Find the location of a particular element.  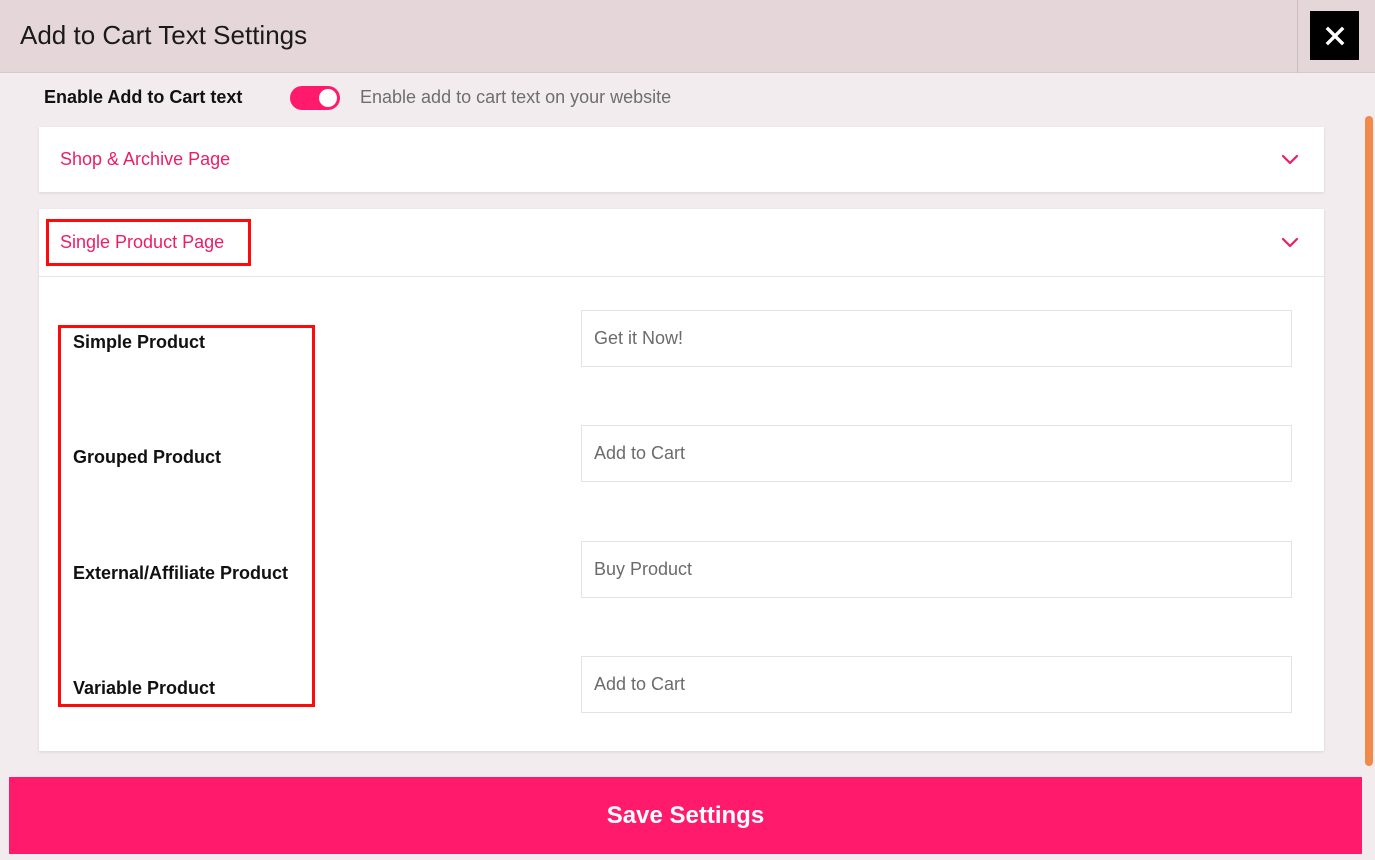

simple-product-label: Simple Product is located at coordinates (139, 342).